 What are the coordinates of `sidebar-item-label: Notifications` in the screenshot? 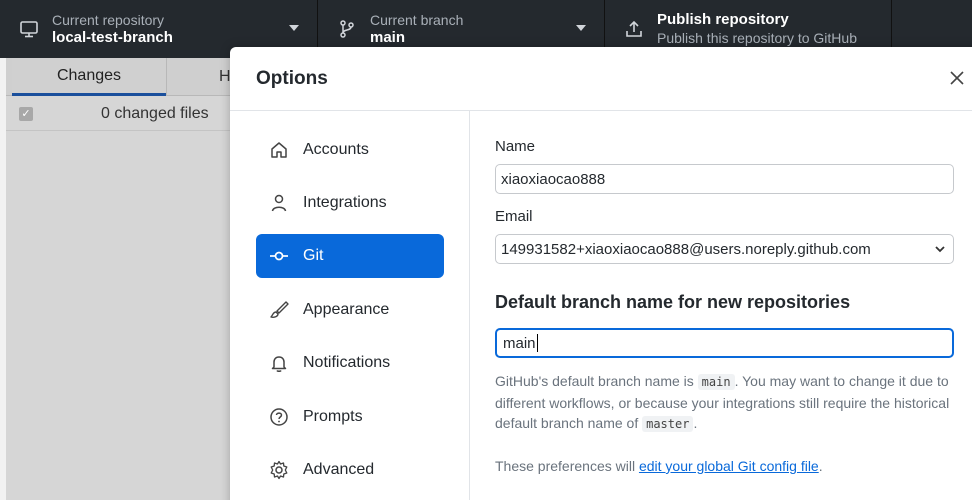 It's located at (347, 362).